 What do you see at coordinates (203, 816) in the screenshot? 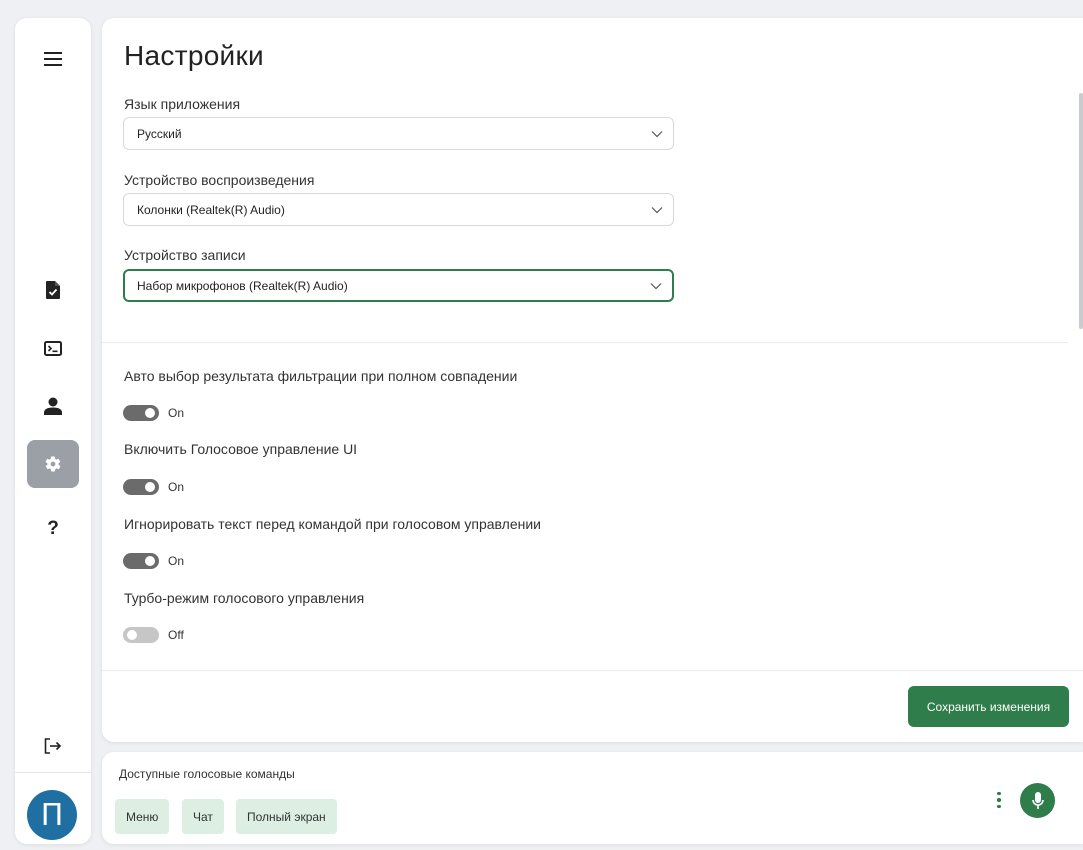
I see `voice-command-chip: Чат` at bounding box center [203, 816].